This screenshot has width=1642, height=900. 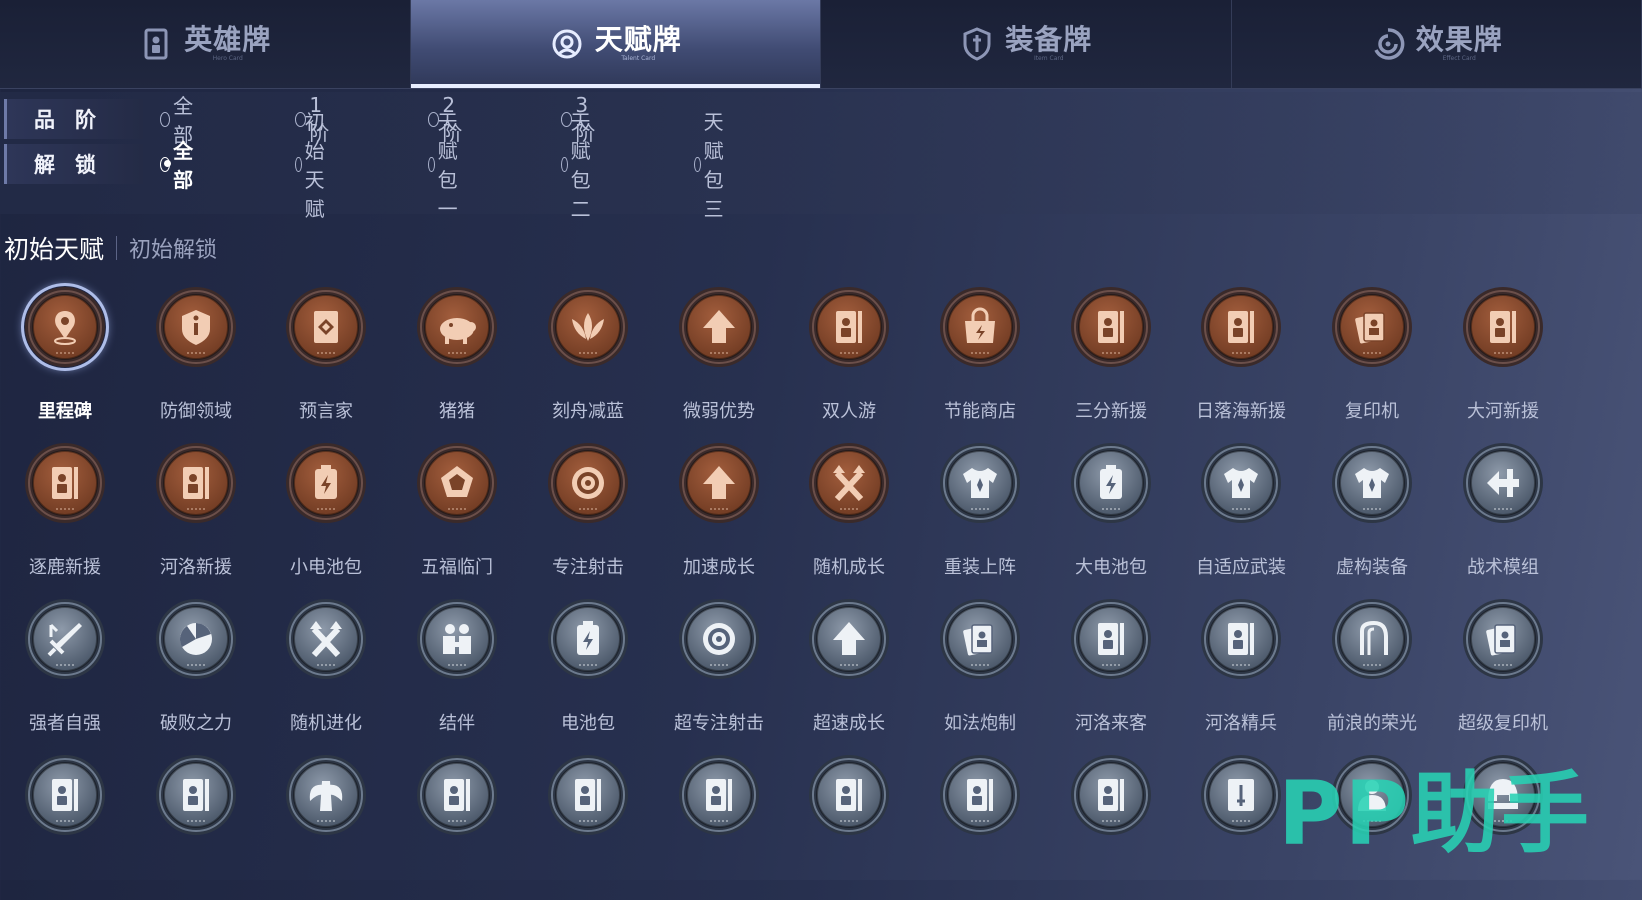 I want to click on talent-card: 如法炮制, so click(x=980, y=669).